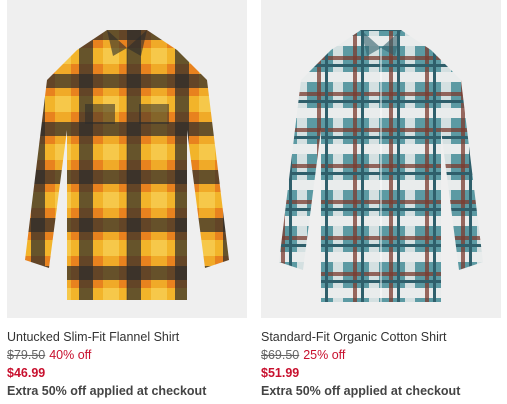 The height and width of the screenshot is (404, 507). I want to click on original-price: $69.50, so click(280, 355).